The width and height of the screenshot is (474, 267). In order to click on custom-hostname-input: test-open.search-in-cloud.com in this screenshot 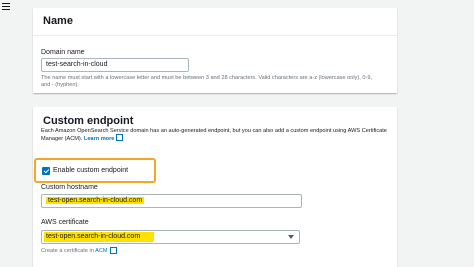, I will do `click(171, 201)`.